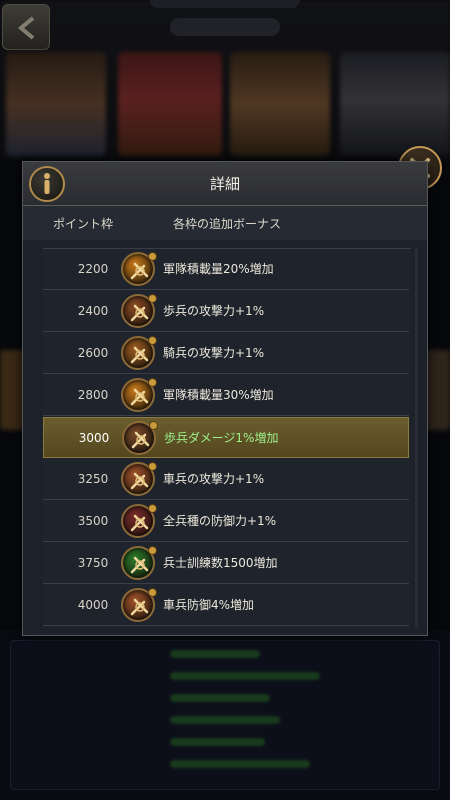 The height and width of the screenshot is (800, 450). What do you see at coordinates (139, 353) in the screenshot?
I see `cavalry-attack-icon` at bounding box center [139, 353].